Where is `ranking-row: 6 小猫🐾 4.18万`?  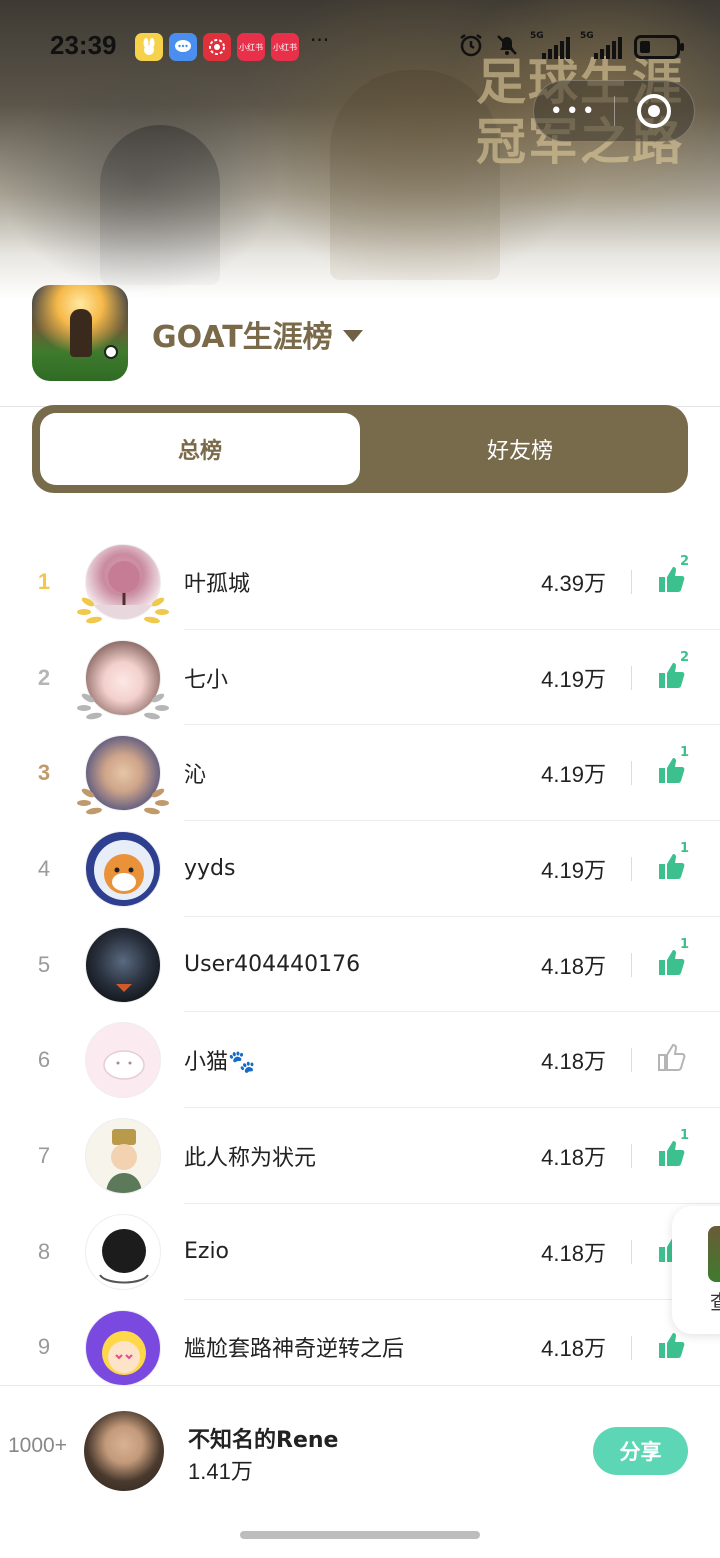 ranking-row: 6 小猫🐾 4.18万 is located at coordinates (360, 1060).